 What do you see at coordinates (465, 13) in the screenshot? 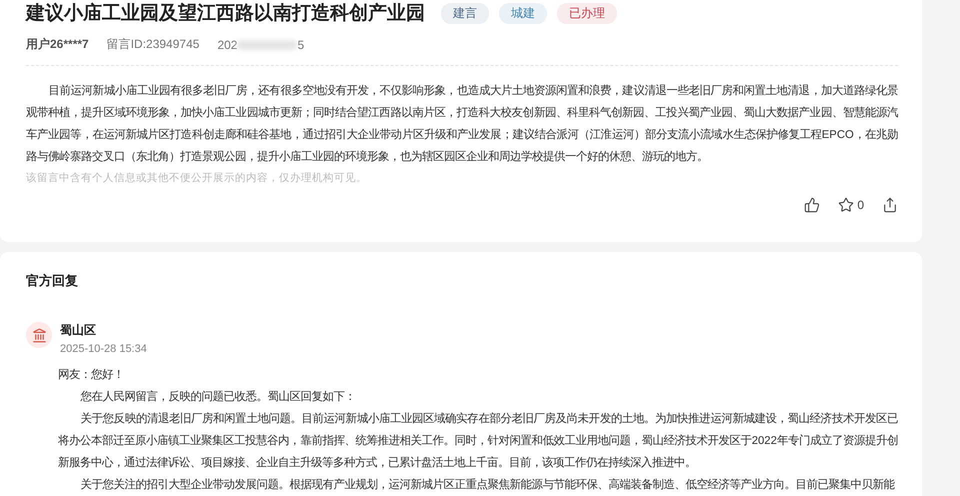
I see `category-tag: 建言` at bounding box center [465, 13].